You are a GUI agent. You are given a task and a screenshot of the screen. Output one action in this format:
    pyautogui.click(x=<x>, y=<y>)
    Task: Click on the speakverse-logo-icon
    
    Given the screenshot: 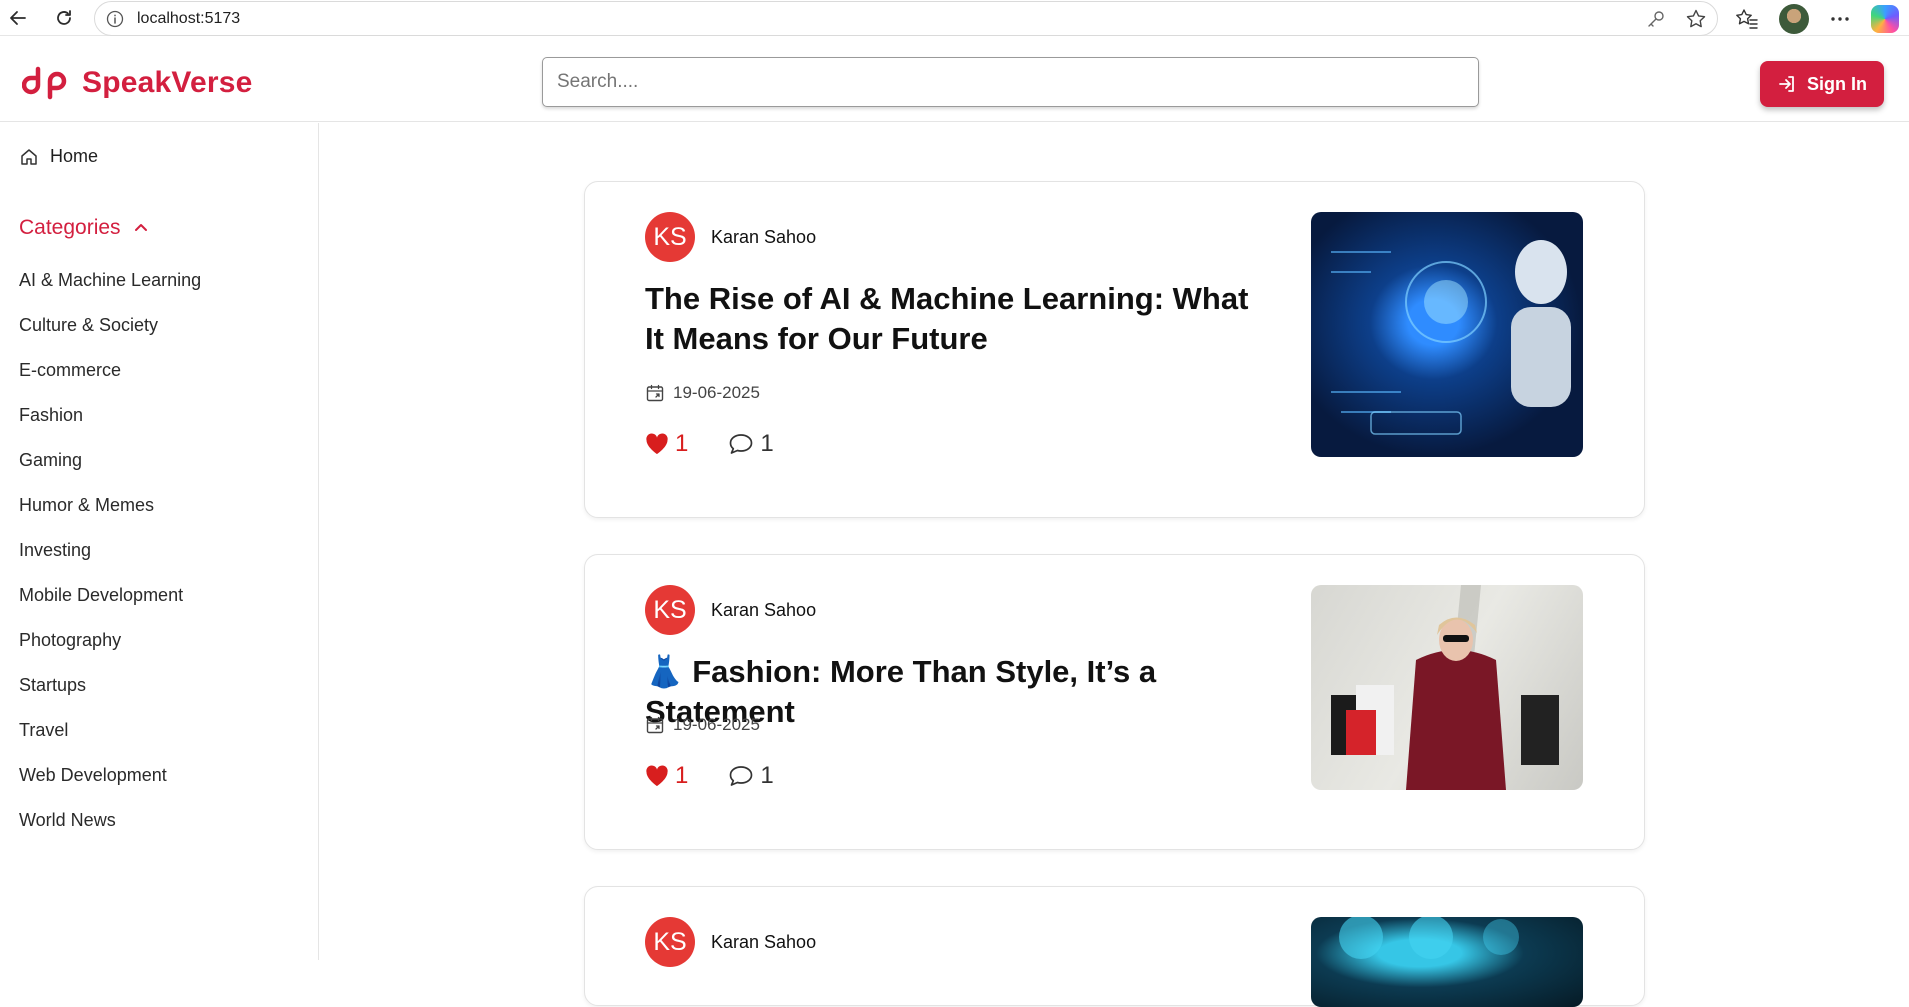 What is the action you would take?
    pyautogui.click(x=46, y=83)
    